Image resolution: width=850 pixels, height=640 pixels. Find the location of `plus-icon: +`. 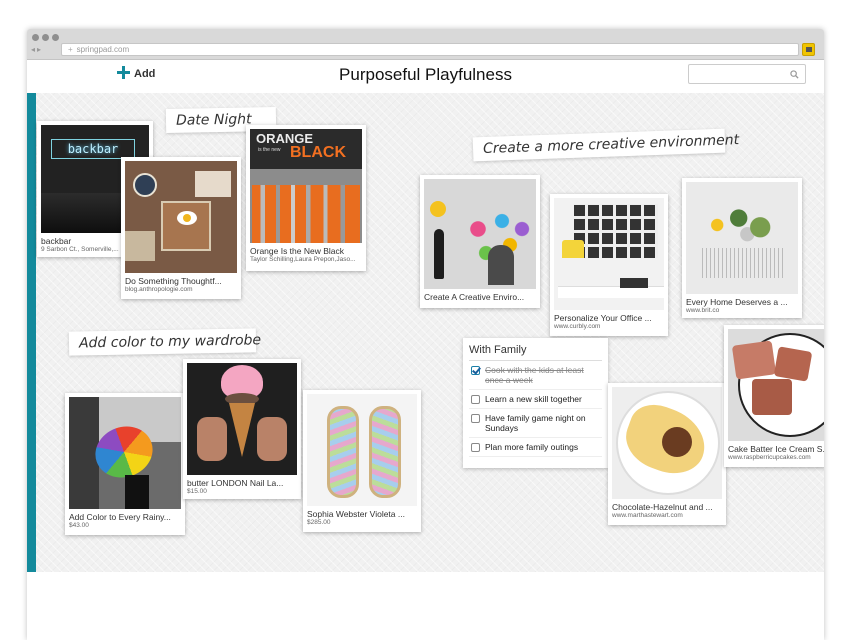

plus-icon: + is located at coordinates (70, 49).